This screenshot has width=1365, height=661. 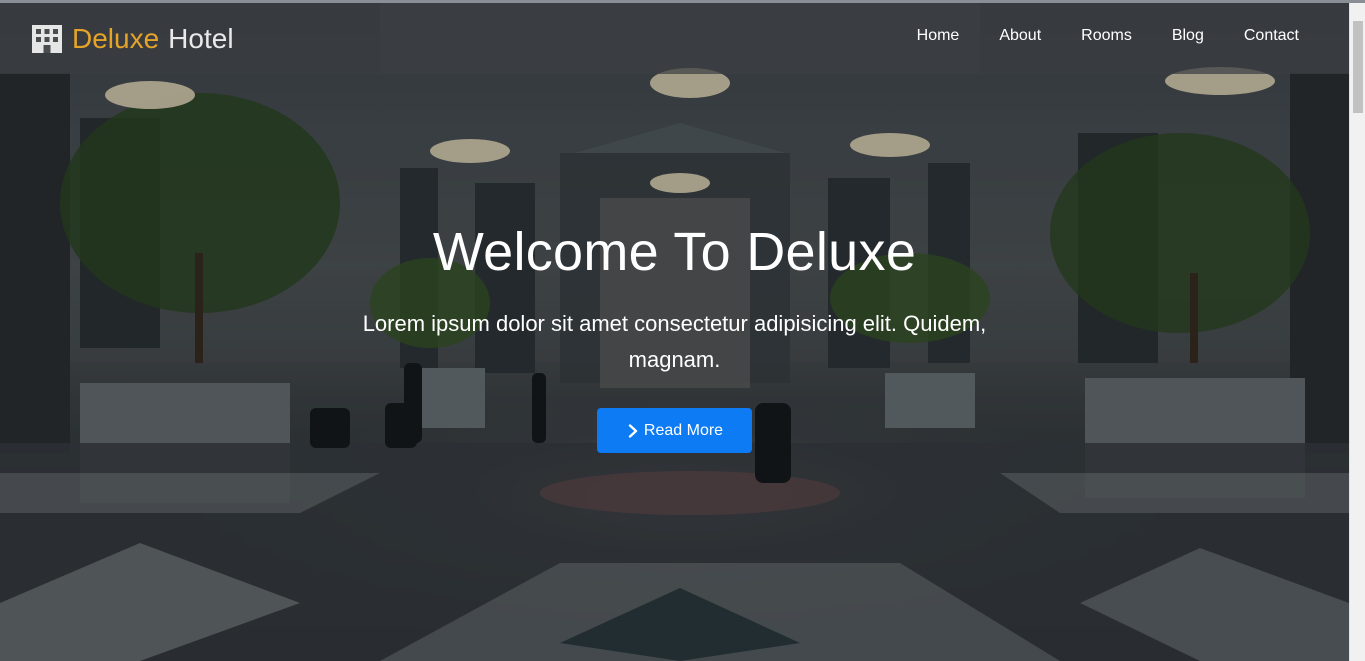 I want to click on nav-item-rooms: Rooms, so click(x=1106, y=36).